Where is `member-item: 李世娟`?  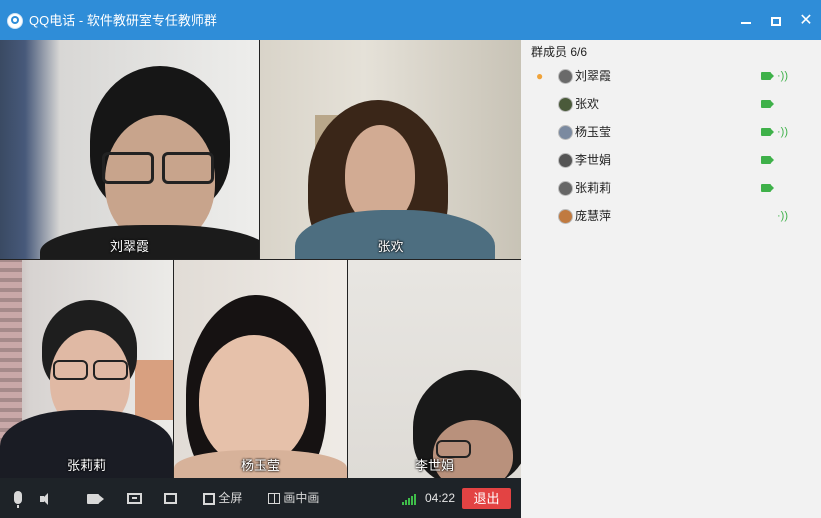
member-item: 李世娟 is located at coordinates (671, 160).